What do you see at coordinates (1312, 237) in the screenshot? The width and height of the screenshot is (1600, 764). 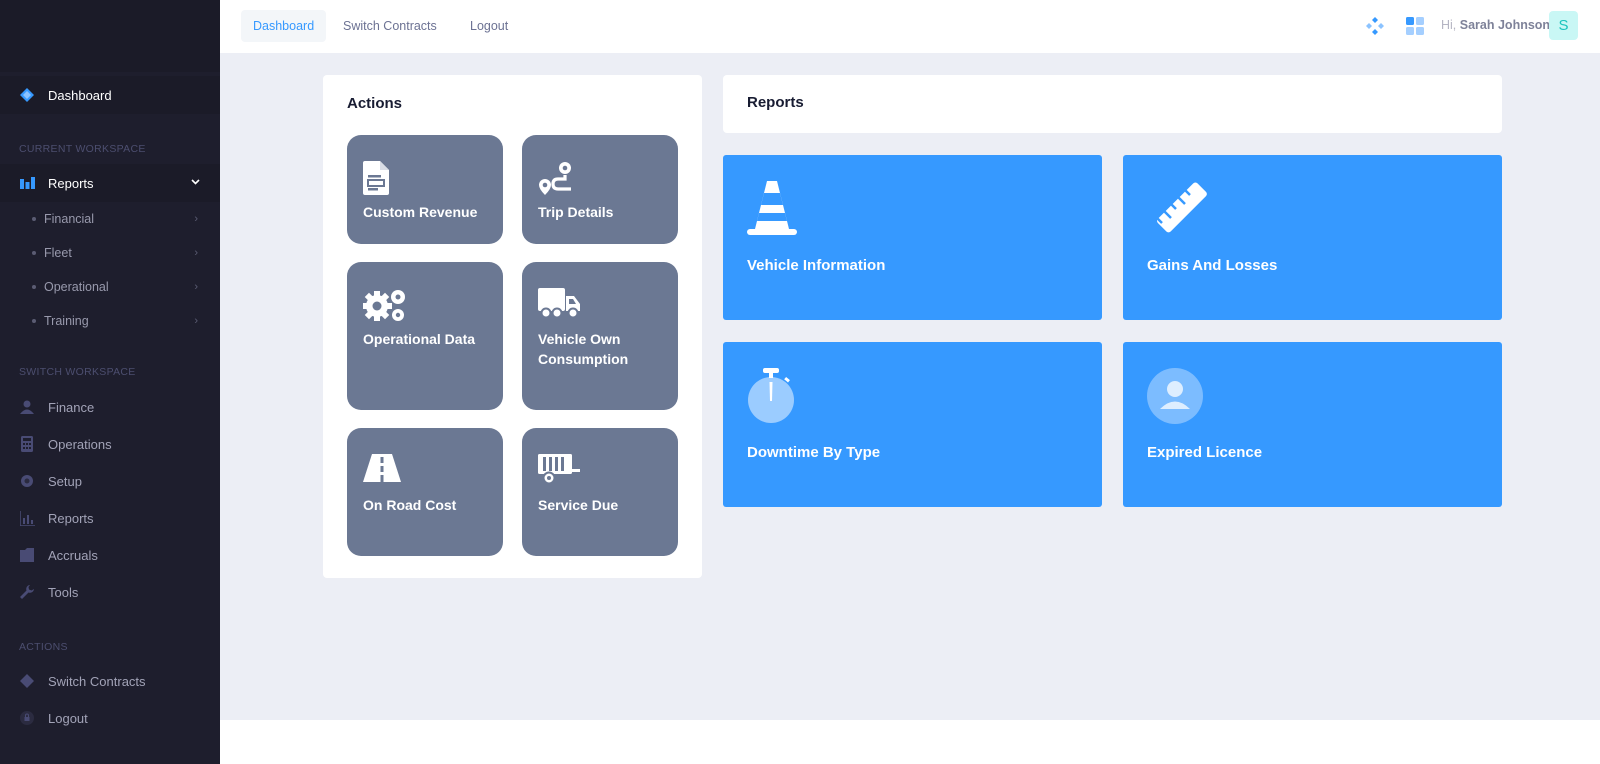 I see `report-tile-gains-and-losses: Gains And Losses` at bounding box center [1312, 237].